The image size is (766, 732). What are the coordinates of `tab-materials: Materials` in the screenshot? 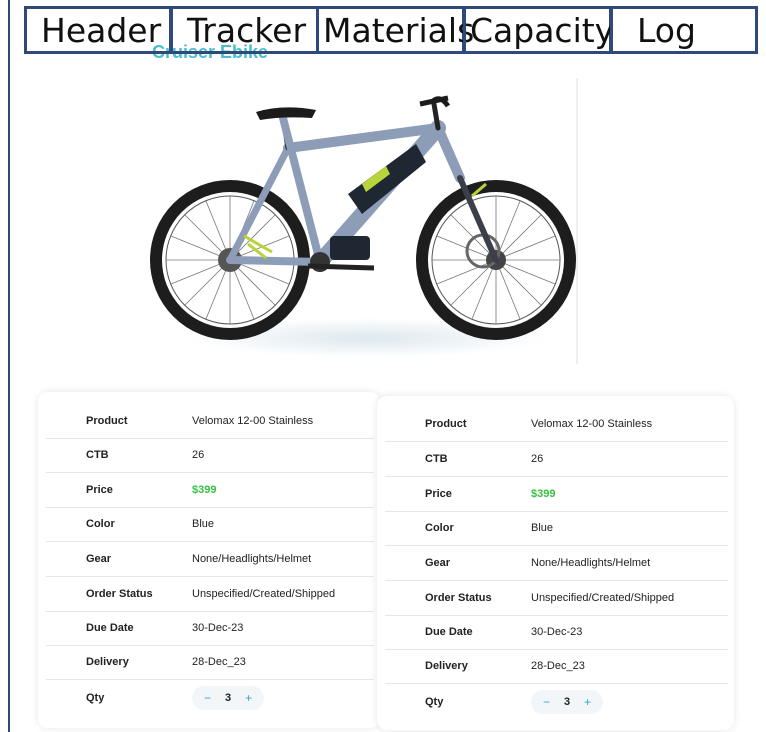 It's located at (395, 30).